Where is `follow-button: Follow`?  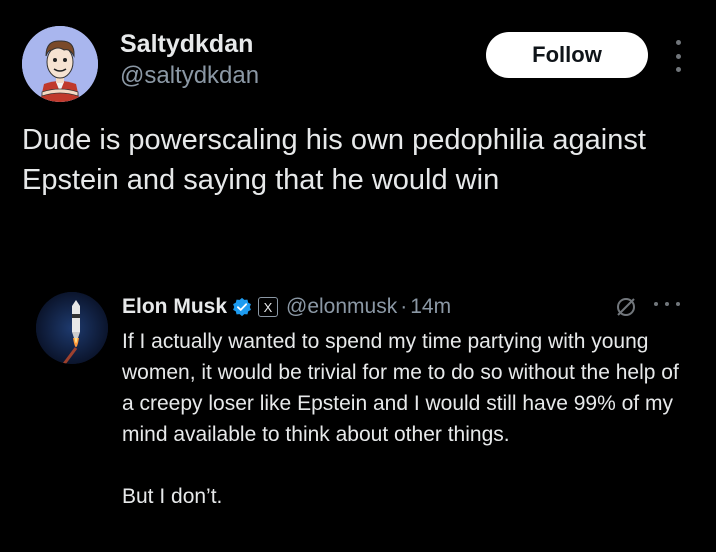
follow-button: Follow is located at coordinates (567, 55).